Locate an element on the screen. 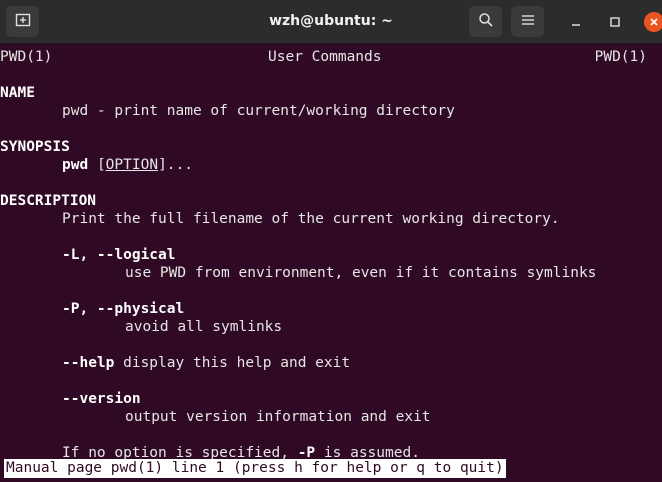  maximize-icon is located at coordinates (615, 22).